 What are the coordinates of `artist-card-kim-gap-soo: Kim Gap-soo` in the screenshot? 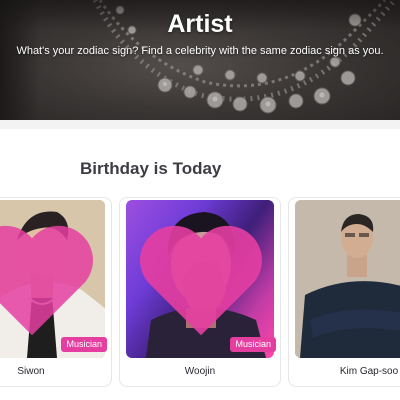 It's located at (344, 292).